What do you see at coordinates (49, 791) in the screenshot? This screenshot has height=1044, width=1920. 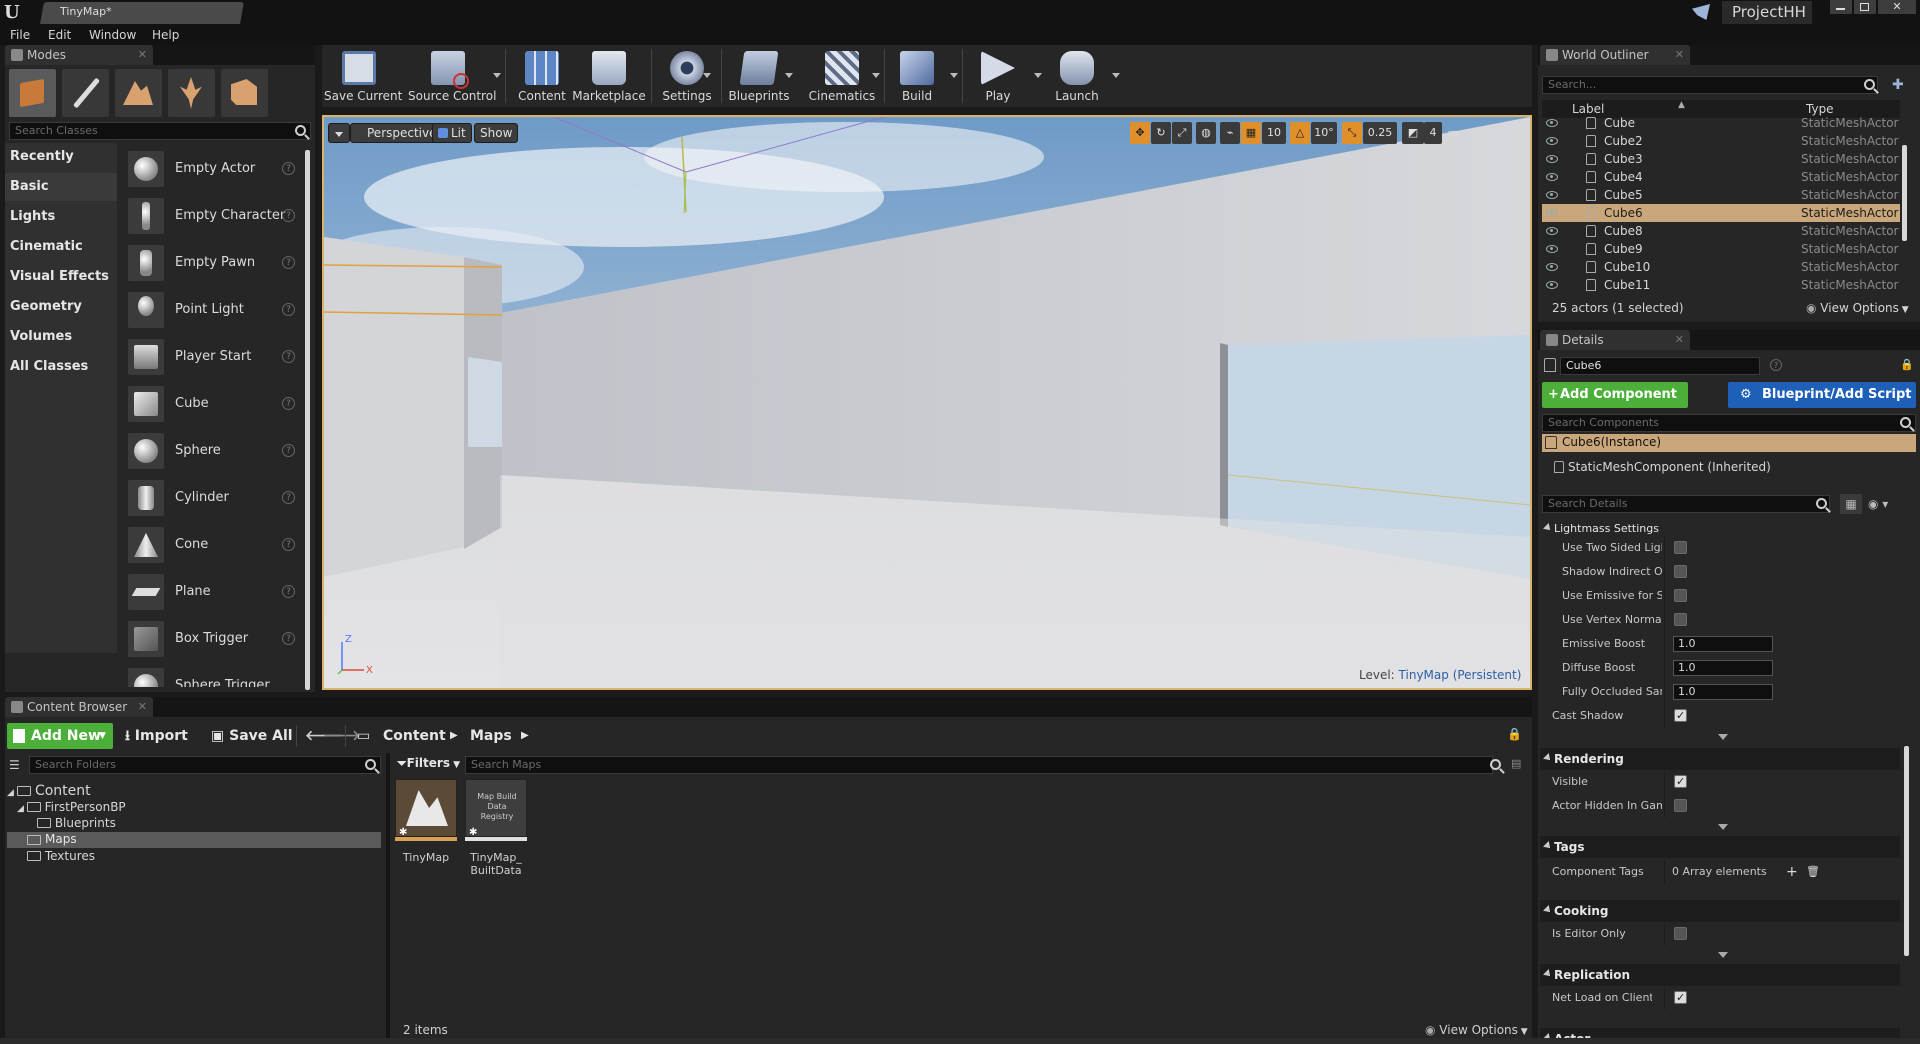 I see `tree-content: ◢ Content` at bounding box center [49, 791].